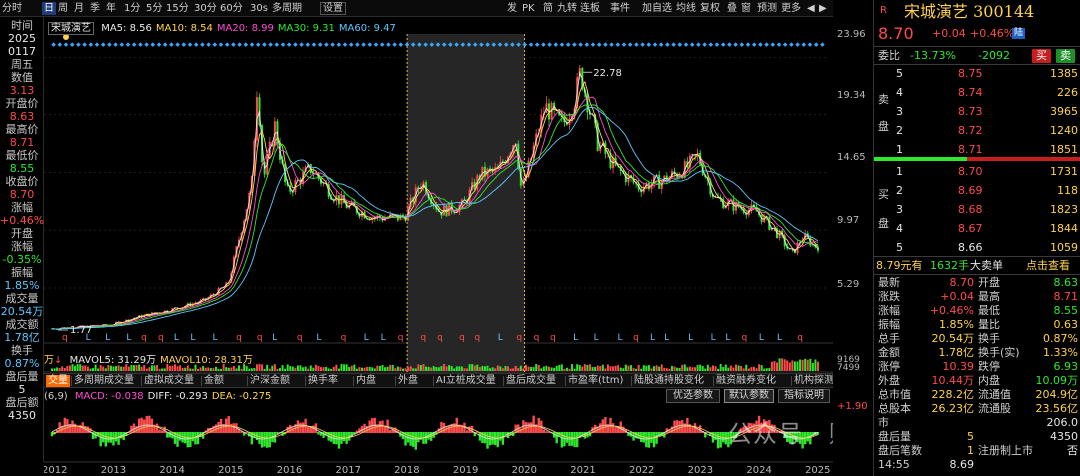 Image resolution: width=1080 pixels, height=476 pixels. I want to click on indicator-tab: 多周期成交量, so click(104, 381).